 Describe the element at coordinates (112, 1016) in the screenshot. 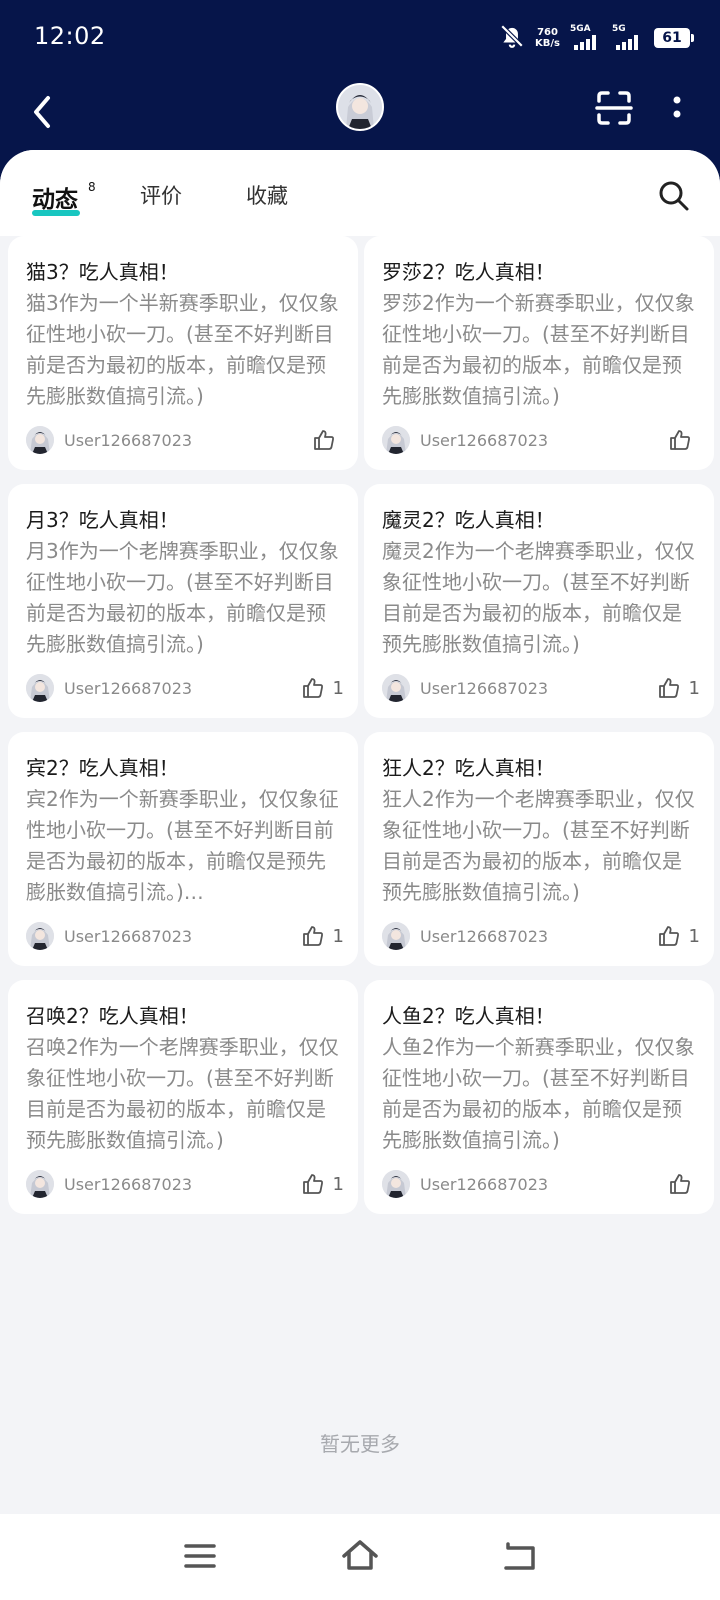

I see `post-title: 召唤2？吃人真相！` at that location.